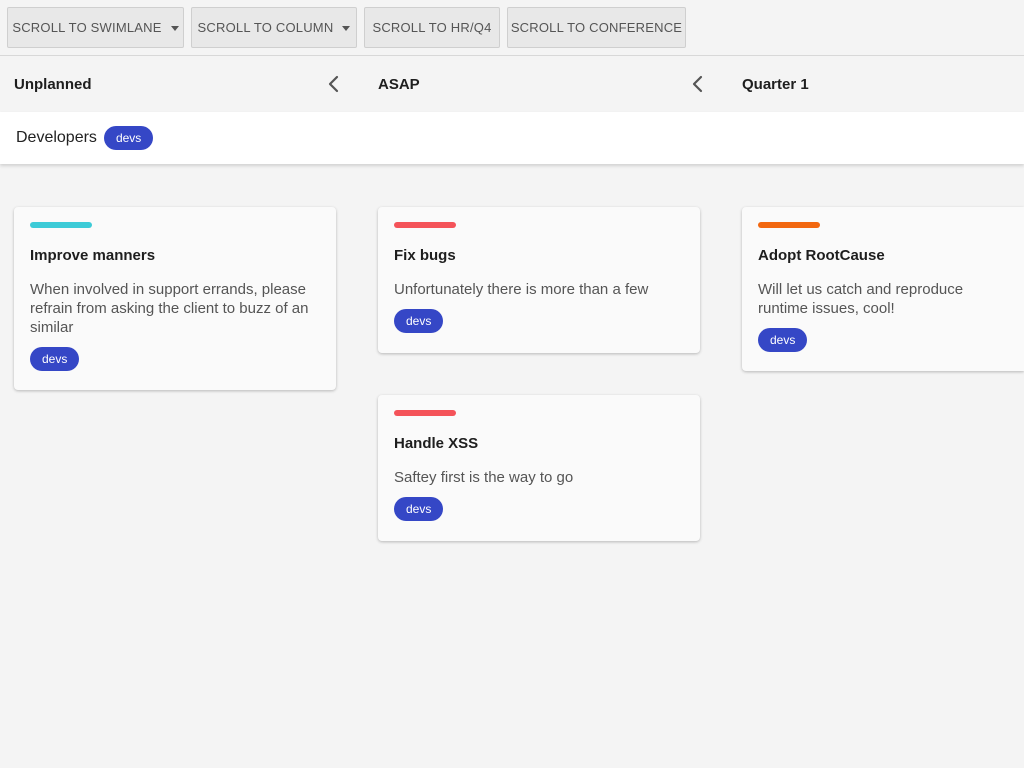  Describe the element at coordinates (56, 137) in the screenshot. I see `swimlane-title: Developers` at that location.